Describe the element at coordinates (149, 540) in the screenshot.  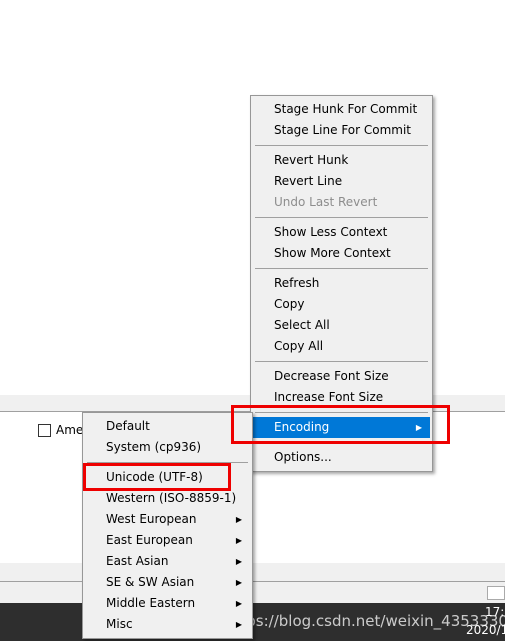
I see `menu-item-label: East European` at that location.